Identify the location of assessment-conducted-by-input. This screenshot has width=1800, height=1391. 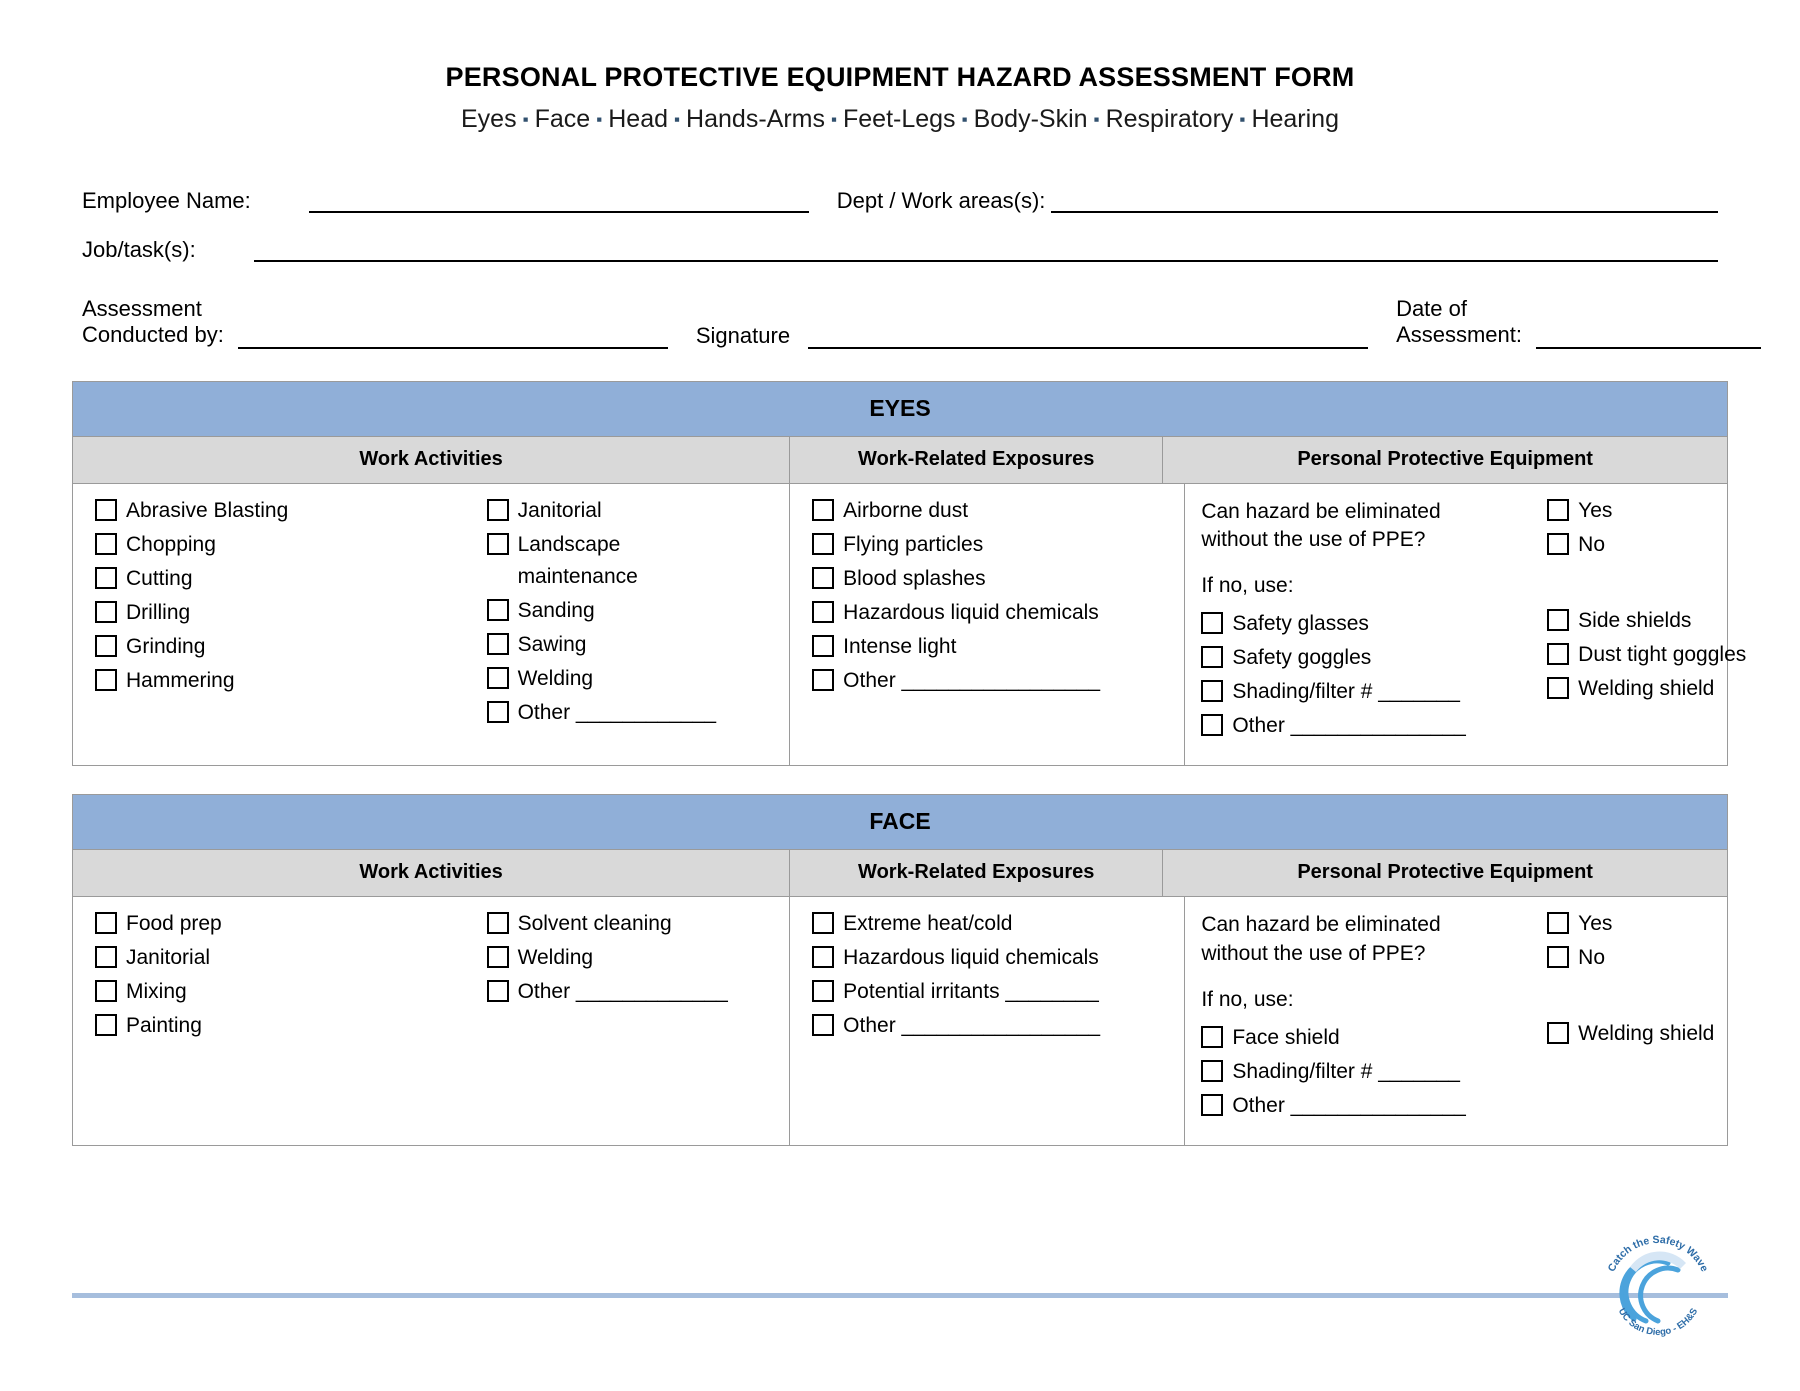
(452, 335).